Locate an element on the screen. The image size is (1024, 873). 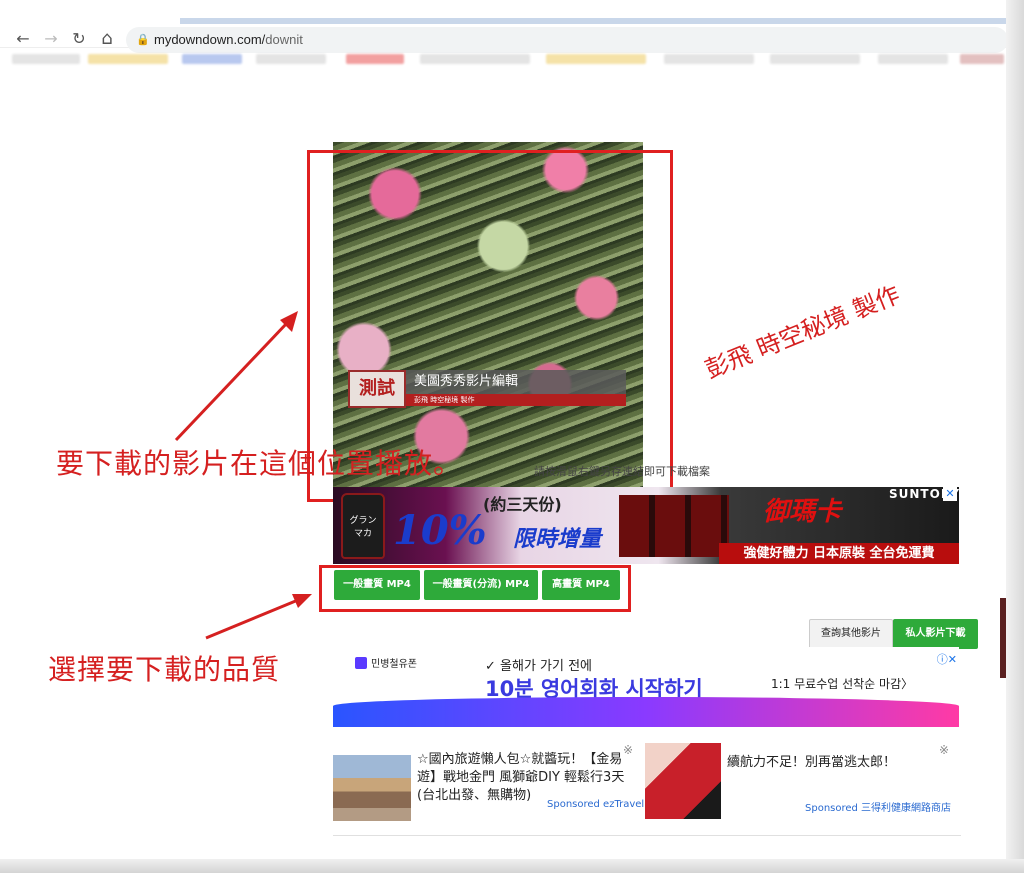
search-other-videos-button: 查詢其他影片 is located at coordinates (851, 634).